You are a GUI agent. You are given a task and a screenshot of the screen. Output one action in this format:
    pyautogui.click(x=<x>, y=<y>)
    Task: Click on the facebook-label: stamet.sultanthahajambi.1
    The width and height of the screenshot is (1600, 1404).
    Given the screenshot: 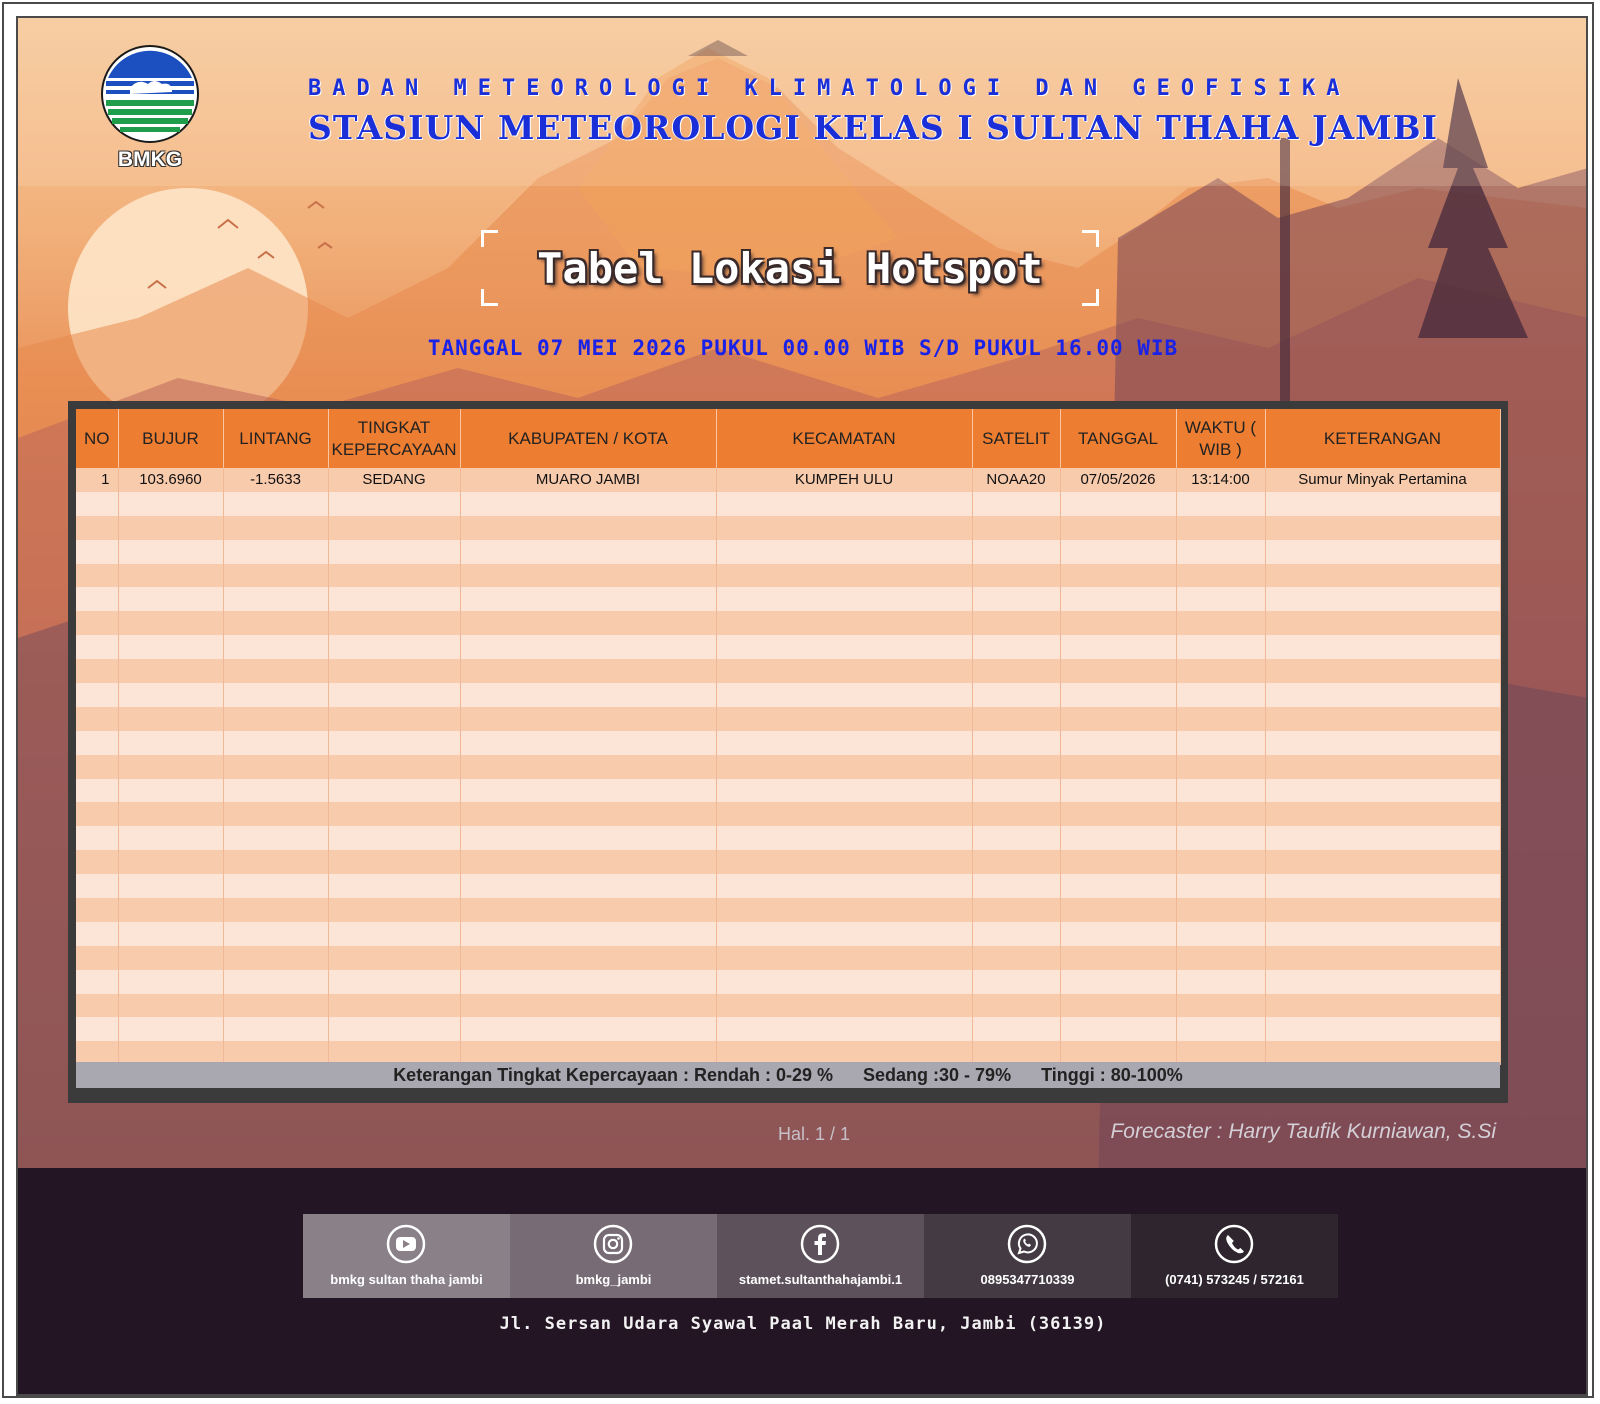 What is the action you would take?
    pyautogui.click(x=820, y=1279)
    